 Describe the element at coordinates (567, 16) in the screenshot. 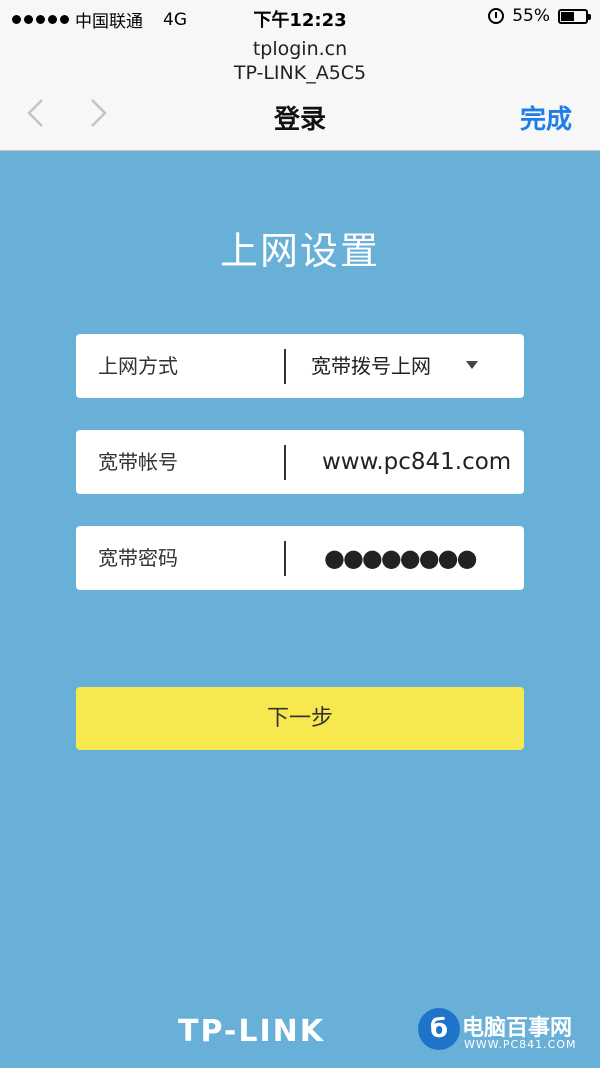

I see `battery-fill` at that location.